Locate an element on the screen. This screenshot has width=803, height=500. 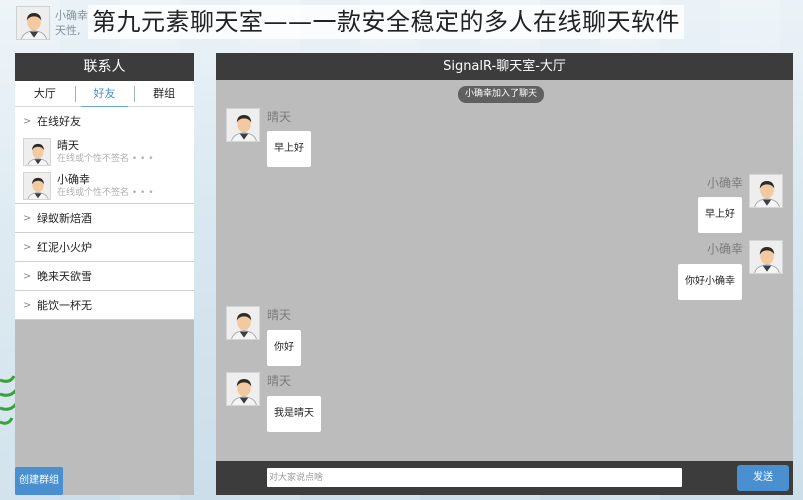
tab-friends: 好友 is located at coordinates (104, 96).